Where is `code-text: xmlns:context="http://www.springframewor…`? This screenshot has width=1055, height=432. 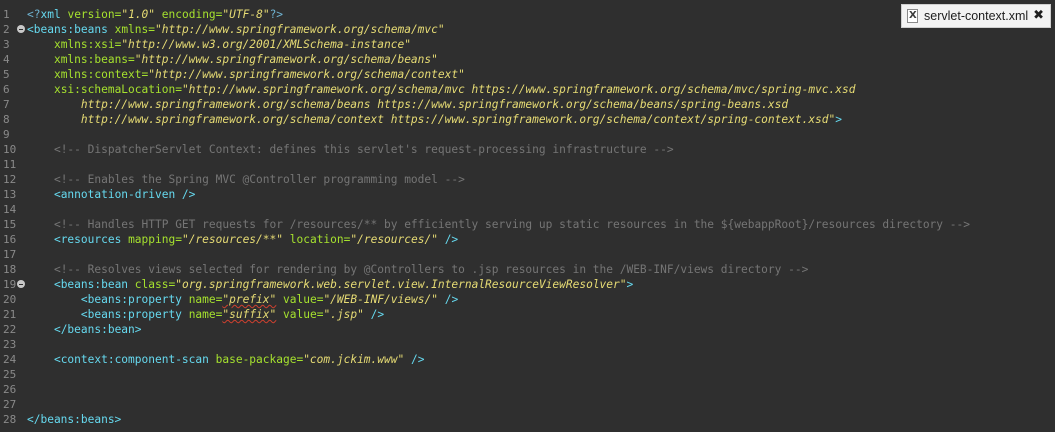
code-text: xmlns:context="http://www.springframewor… is located at coordinates (246, 74).